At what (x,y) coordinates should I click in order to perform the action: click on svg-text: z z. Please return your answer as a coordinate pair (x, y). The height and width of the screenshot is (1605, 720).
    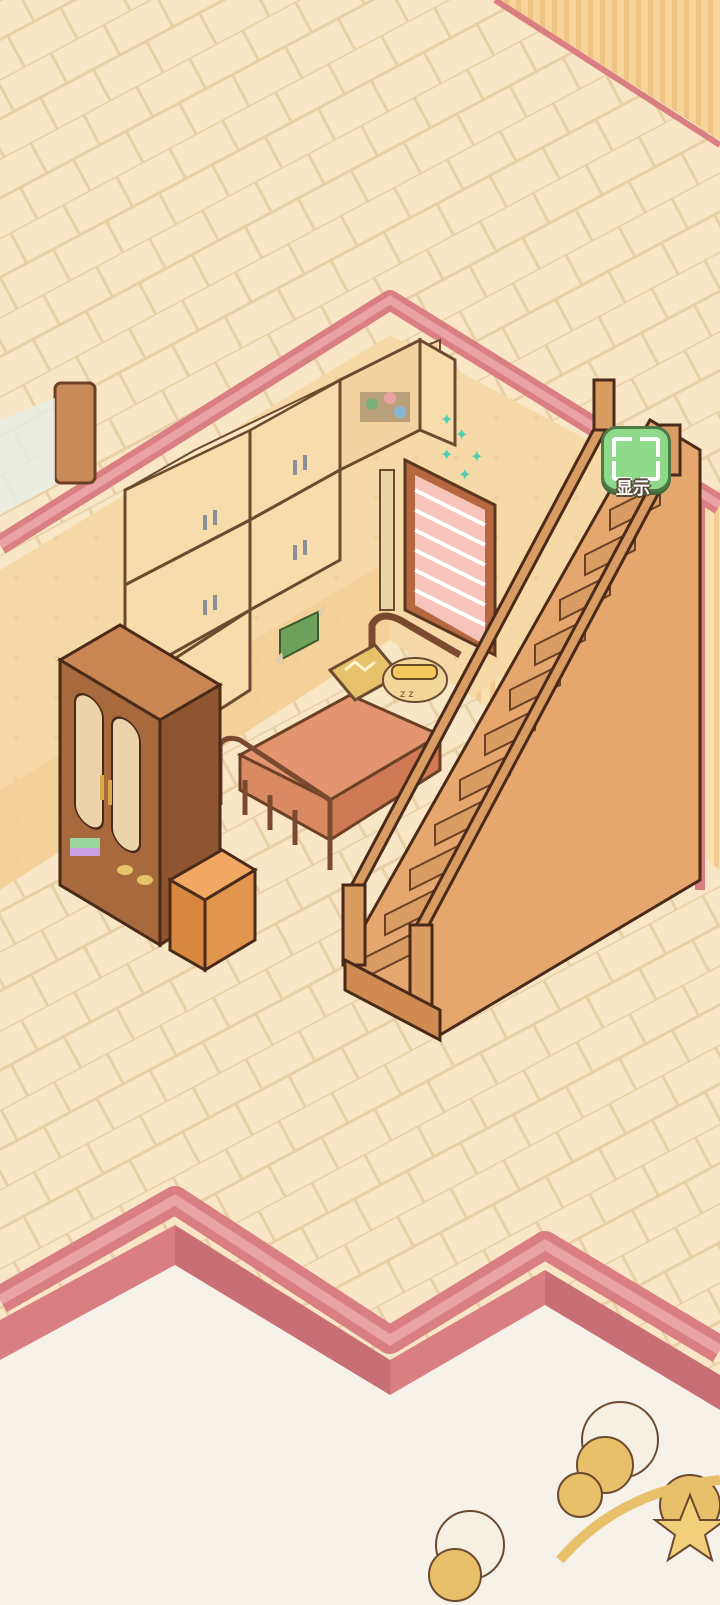
    Looking at the image, I should click on (407, 694).